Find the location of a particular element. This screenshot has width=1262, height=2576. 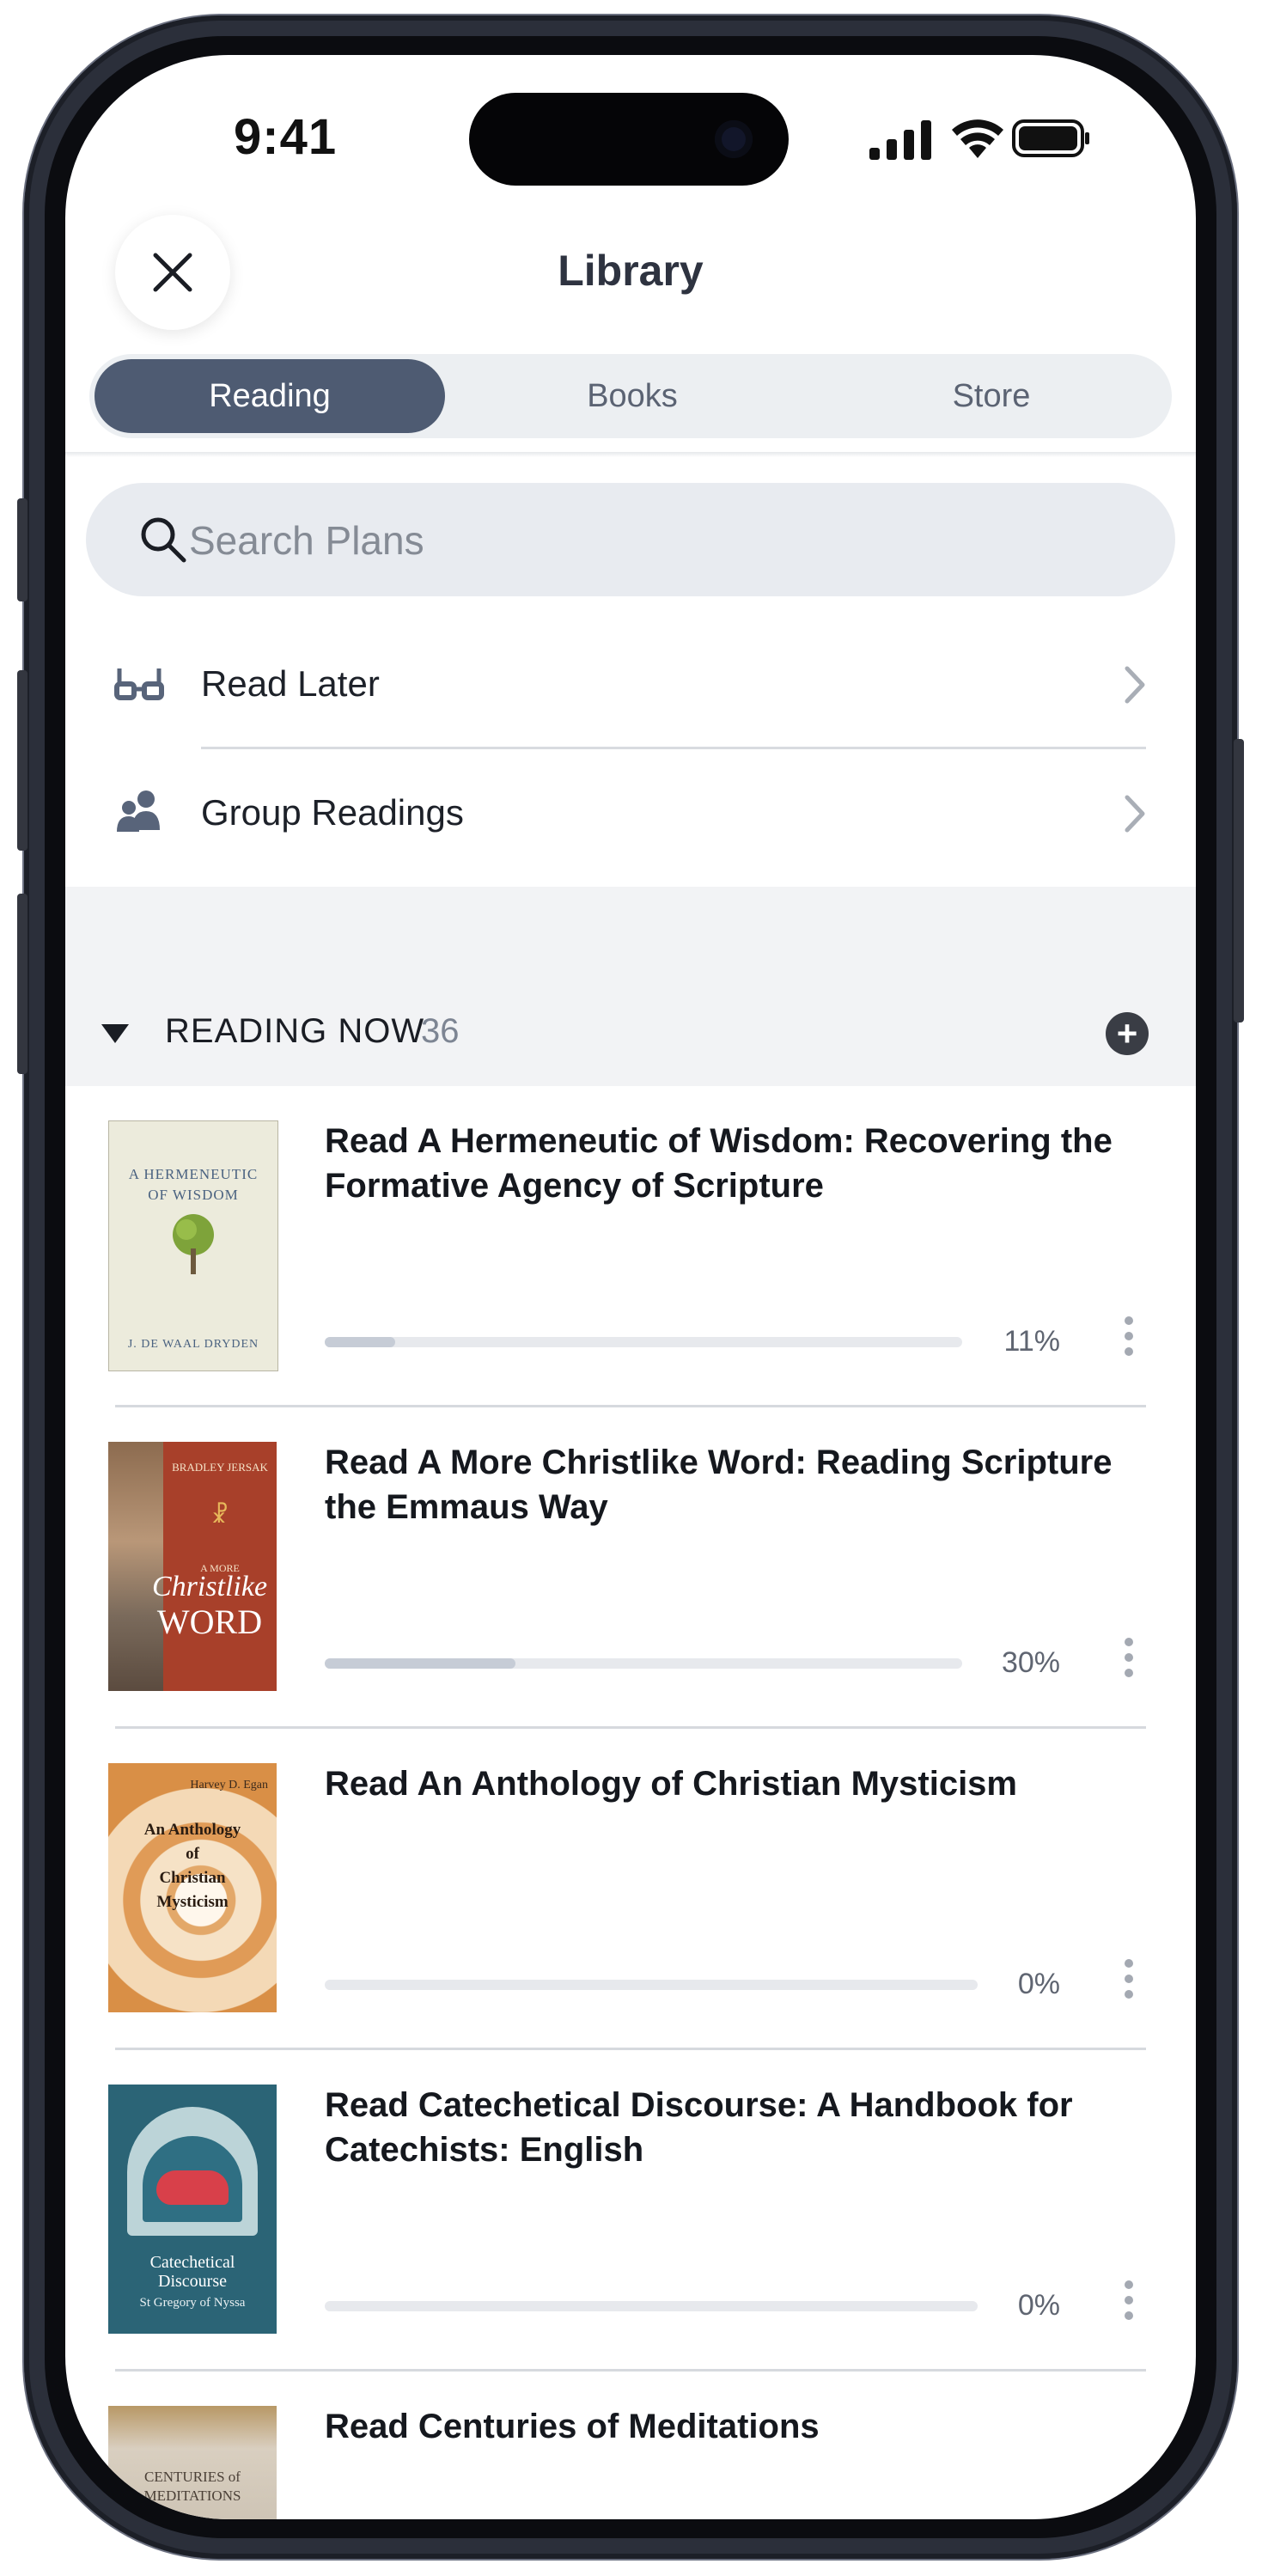

book-cover: CENTURIES of MEDITATIONS is located at coordinates (192, 2462).